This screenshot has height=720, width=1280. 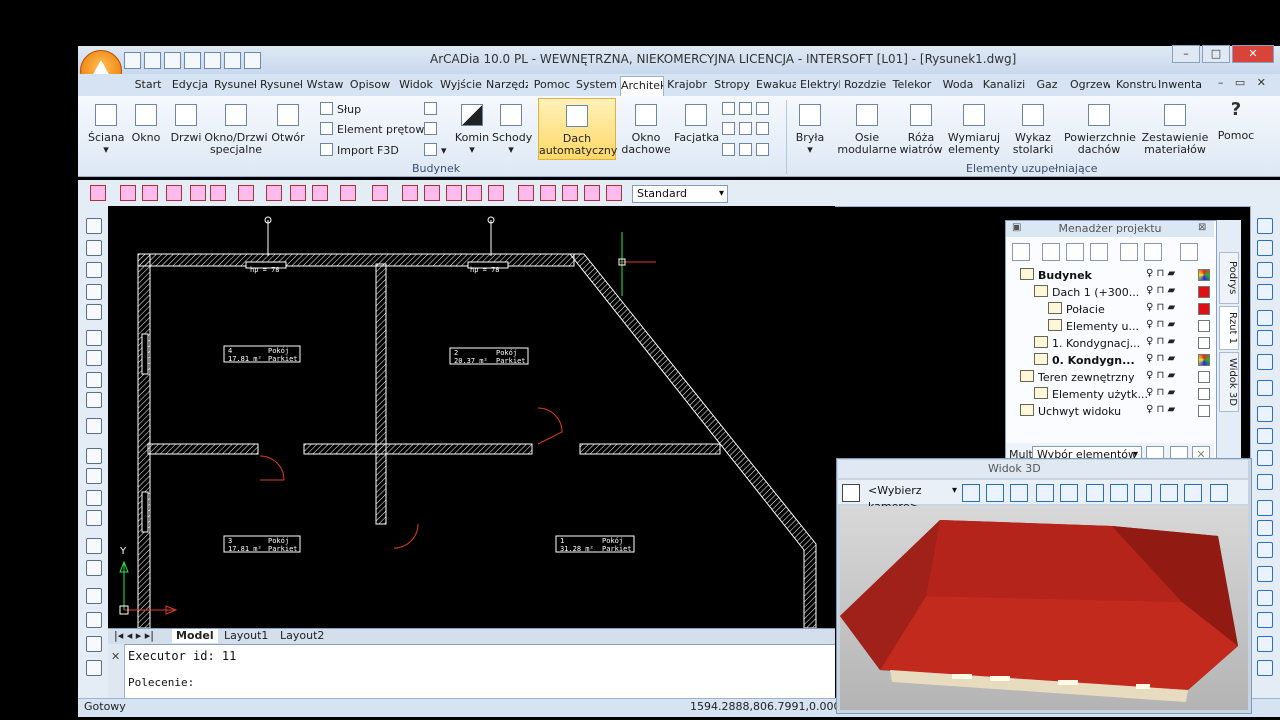 I want to click on import-f3d-button: Import F3D, so click(x=359, y=150).